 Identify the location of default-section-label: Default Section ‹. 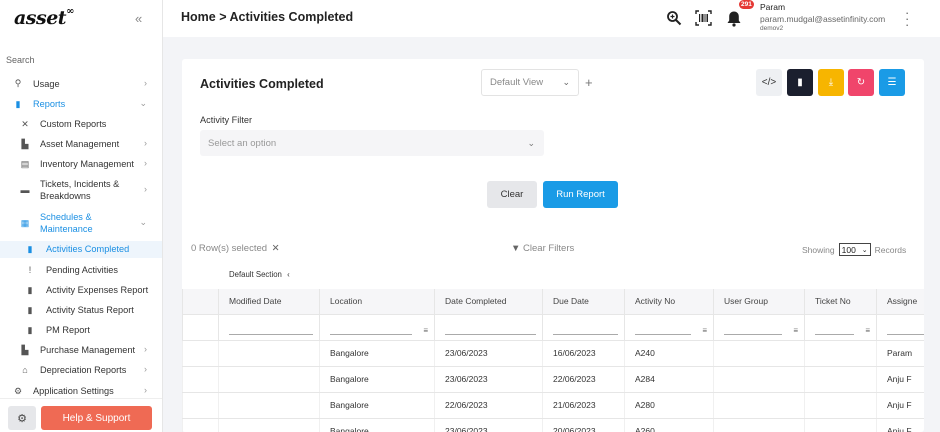
(259, 274).